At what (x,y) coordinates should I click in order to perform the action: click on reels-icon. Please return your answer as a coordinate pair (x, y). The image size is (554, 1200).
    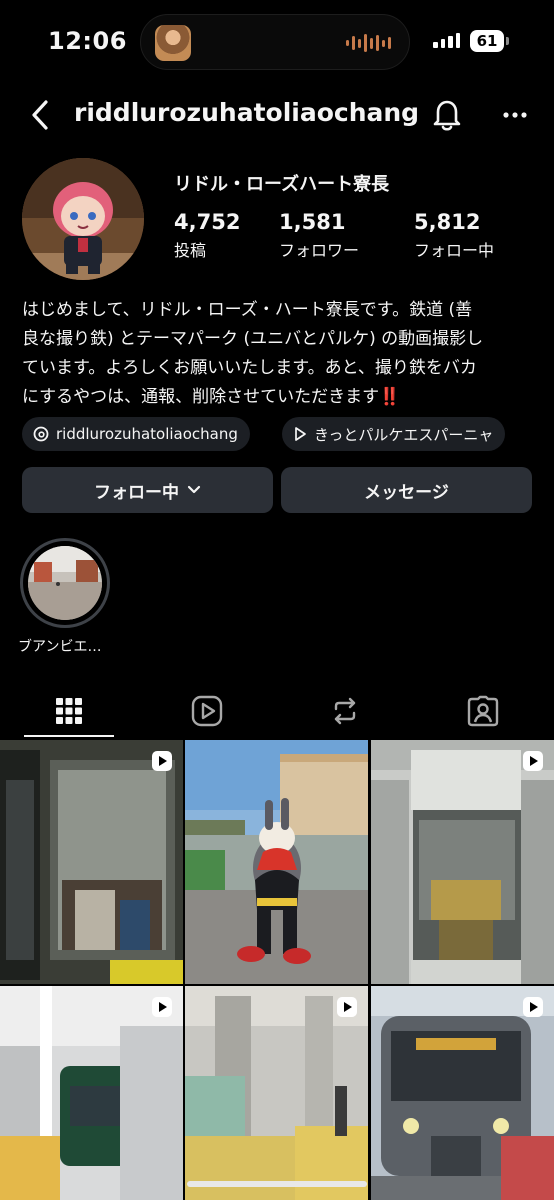
    Looking at the image, I should click on (207, 711).